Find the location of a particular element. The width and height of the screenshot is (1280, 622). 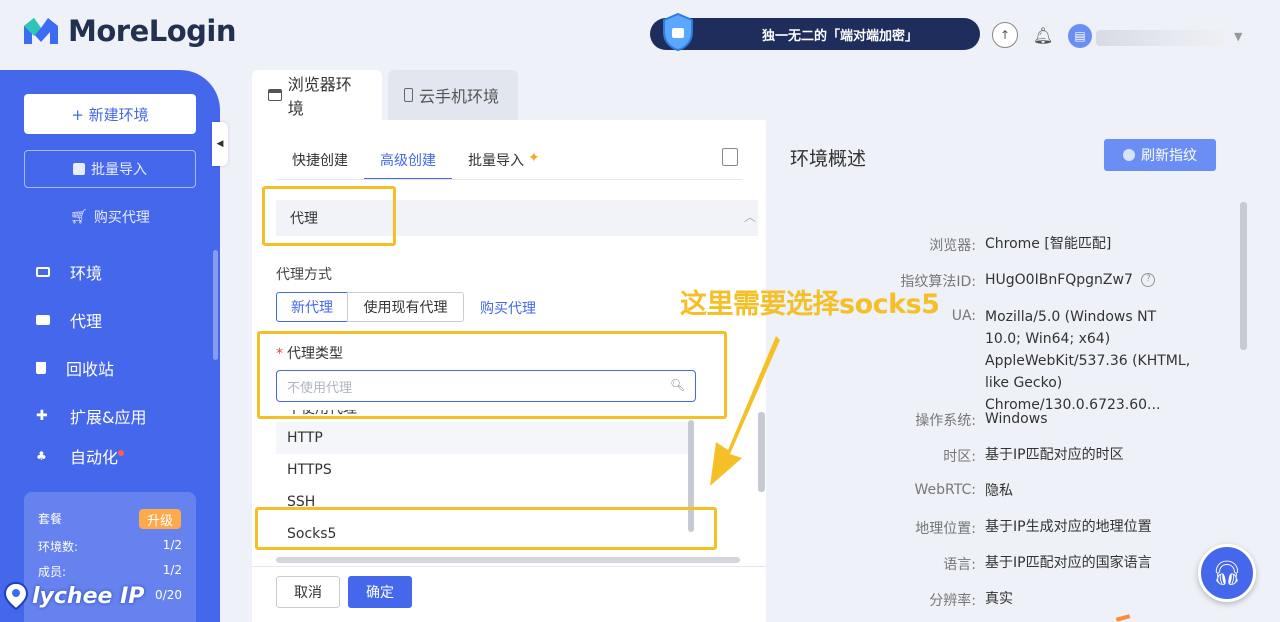

annotation-arrow is located at coordinates (745, 411).